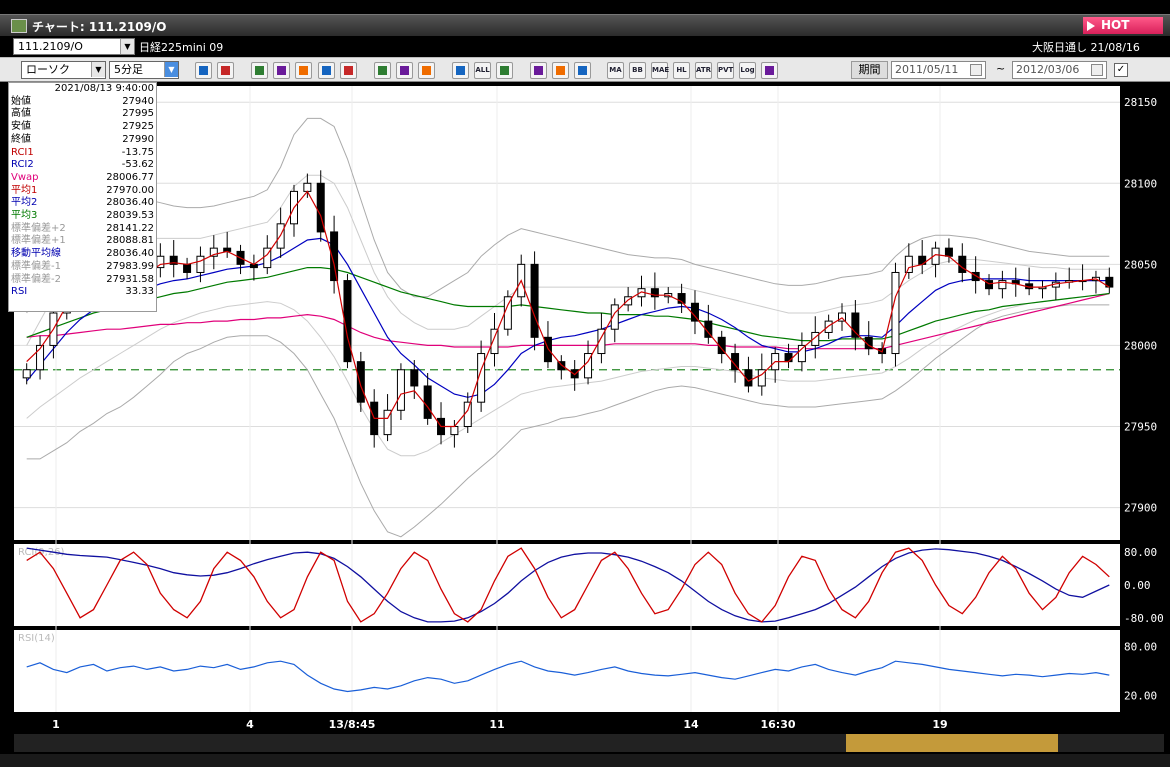 Image resolution: width=1170 pixels, height=767 pixels. What do you see at coordinates (725, 70) in the screenshot?
I see `pivot-icon: PVT` at bounding box center [725, 70].